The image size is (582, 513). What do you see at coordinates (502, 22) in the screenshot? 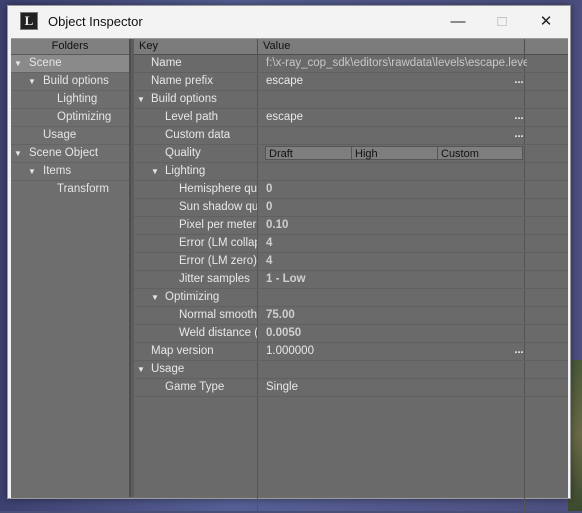
I see `maximize-button: □` at bounding box center [502, 22].